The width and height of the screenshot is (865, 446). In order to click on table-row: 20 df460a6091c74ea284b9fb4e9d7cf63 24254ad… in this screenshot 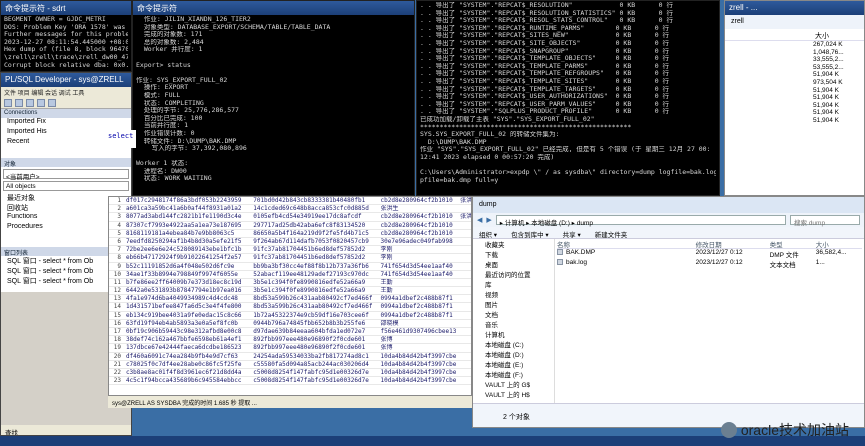, I will do `click(290, 357)`.